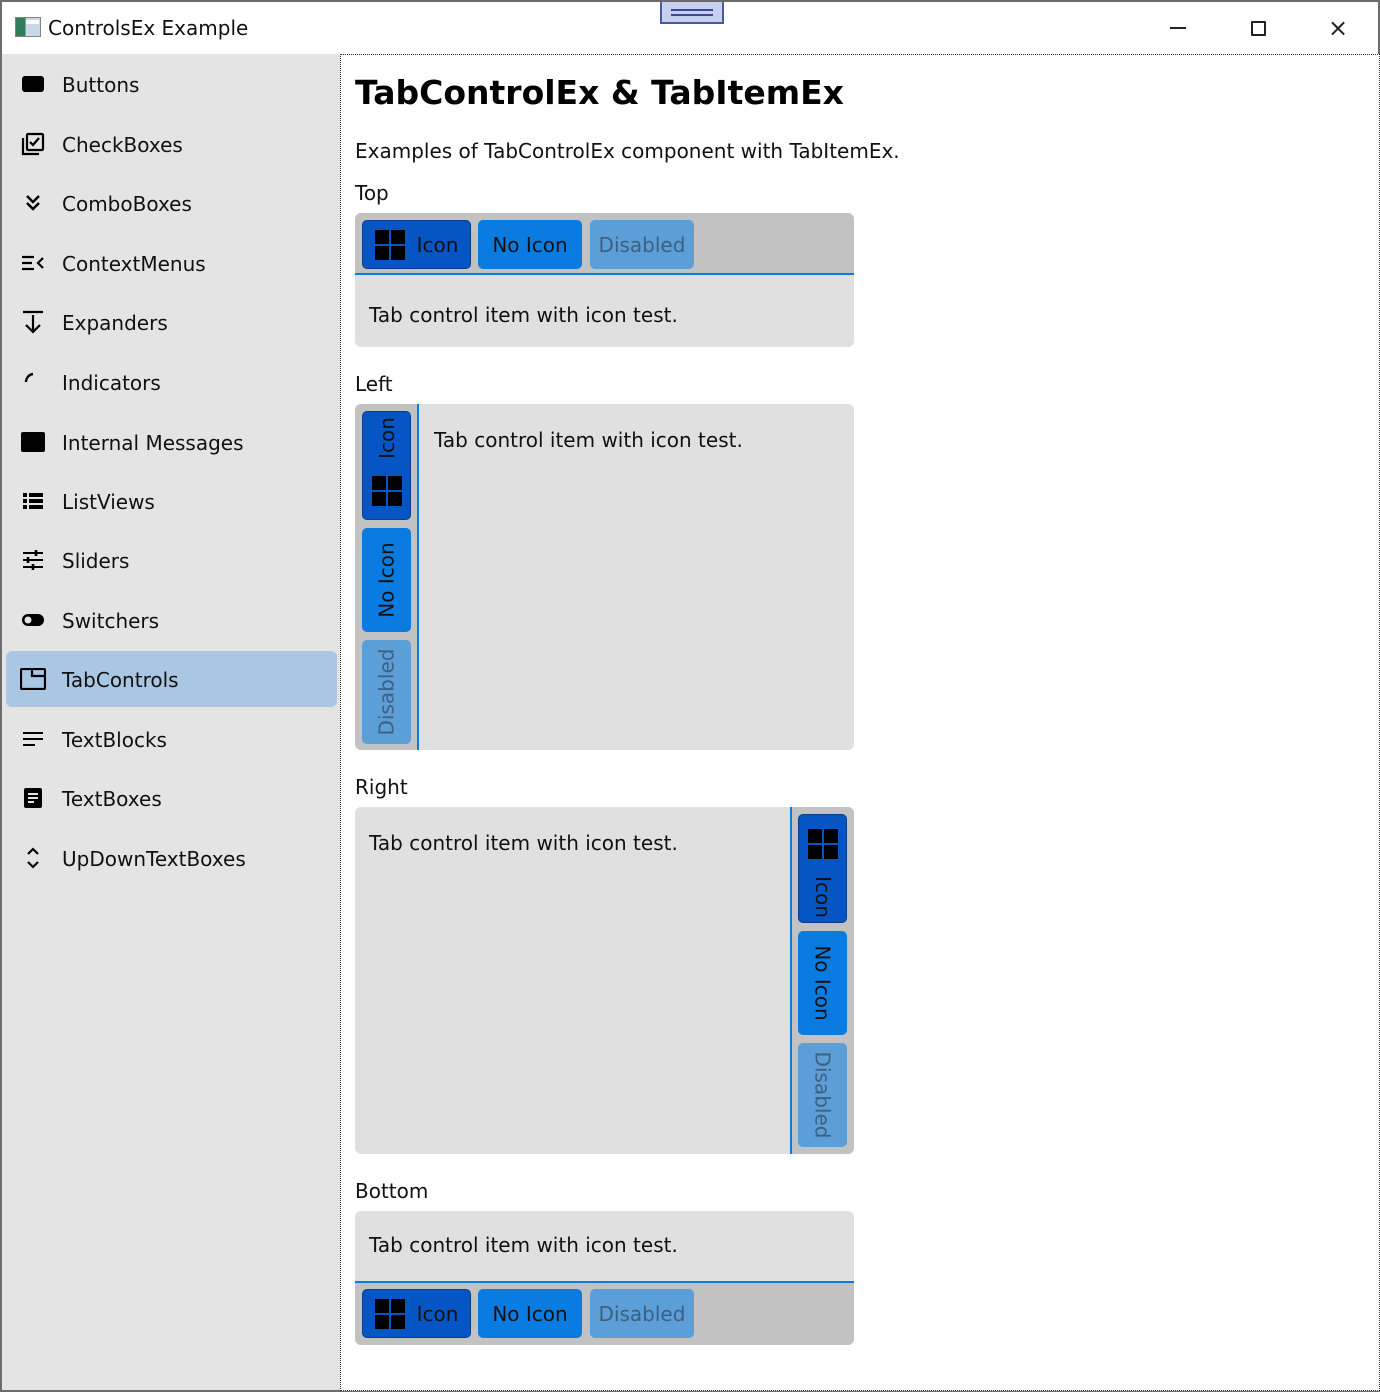 This screenshot has width=1380, height=1392. What do you see at coordinates (33, 382) in the screenshot?
I see `indicator-arc-icon` at bounding box center [33, 382].